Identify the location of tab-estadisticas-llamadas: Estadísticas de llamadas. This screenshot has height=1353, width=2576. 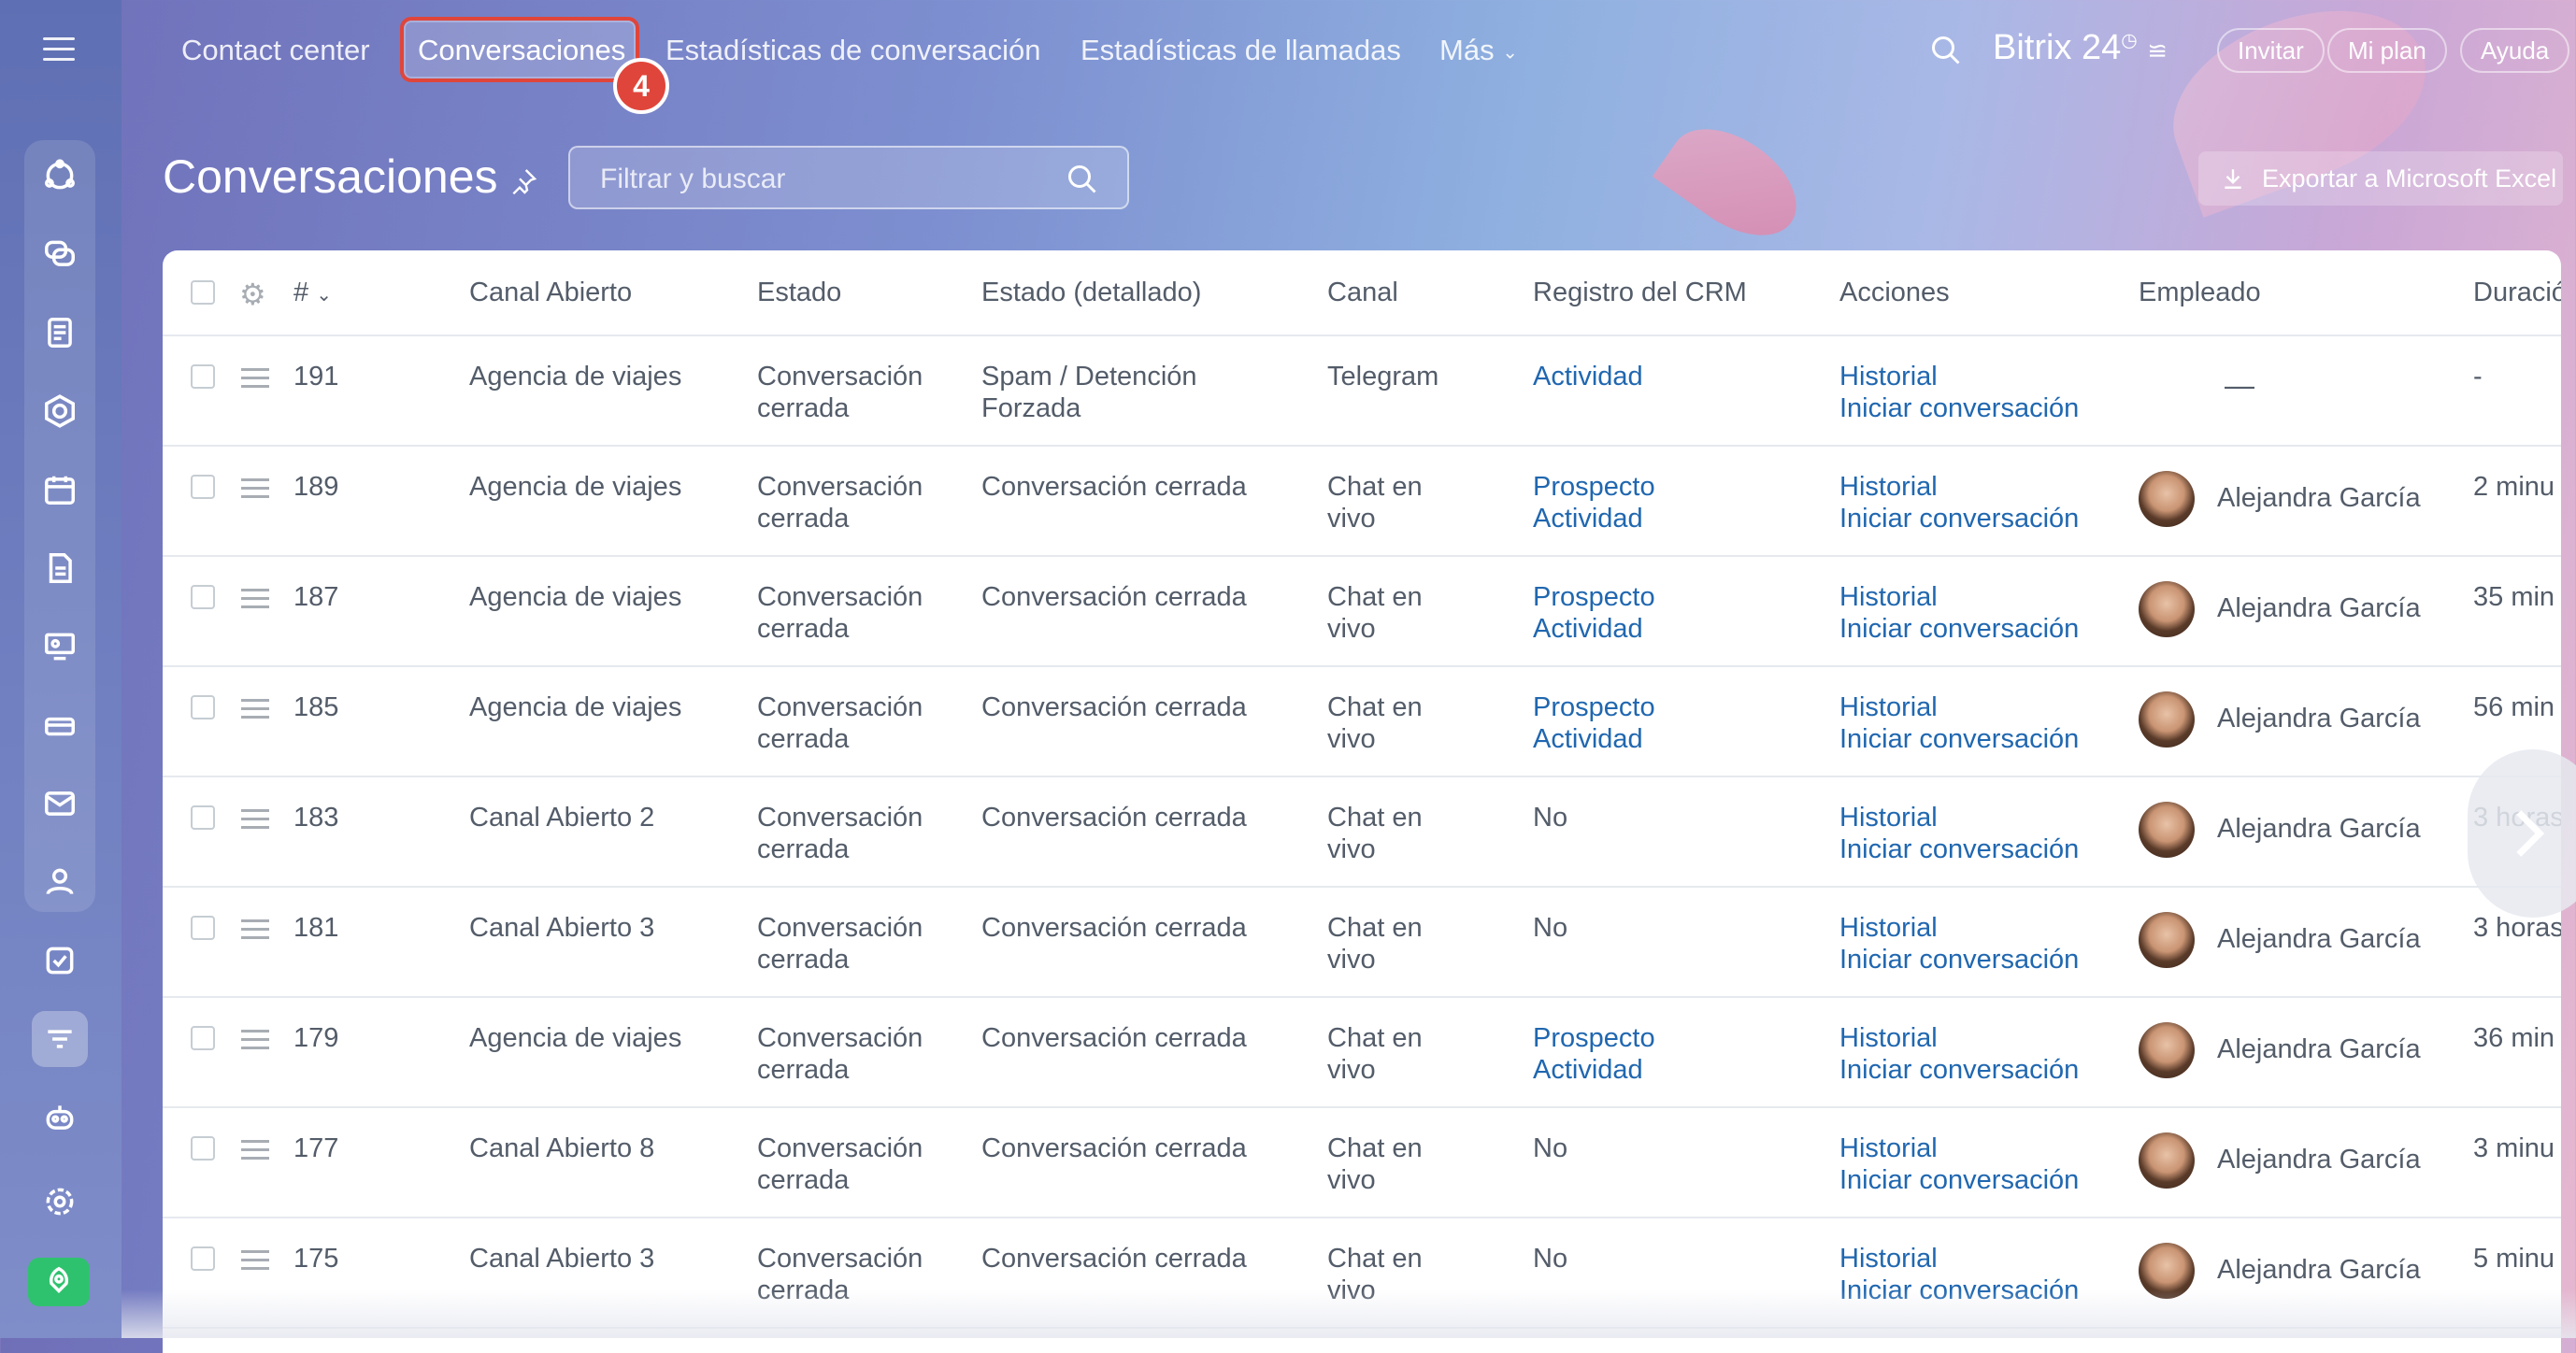
(1240, 50).